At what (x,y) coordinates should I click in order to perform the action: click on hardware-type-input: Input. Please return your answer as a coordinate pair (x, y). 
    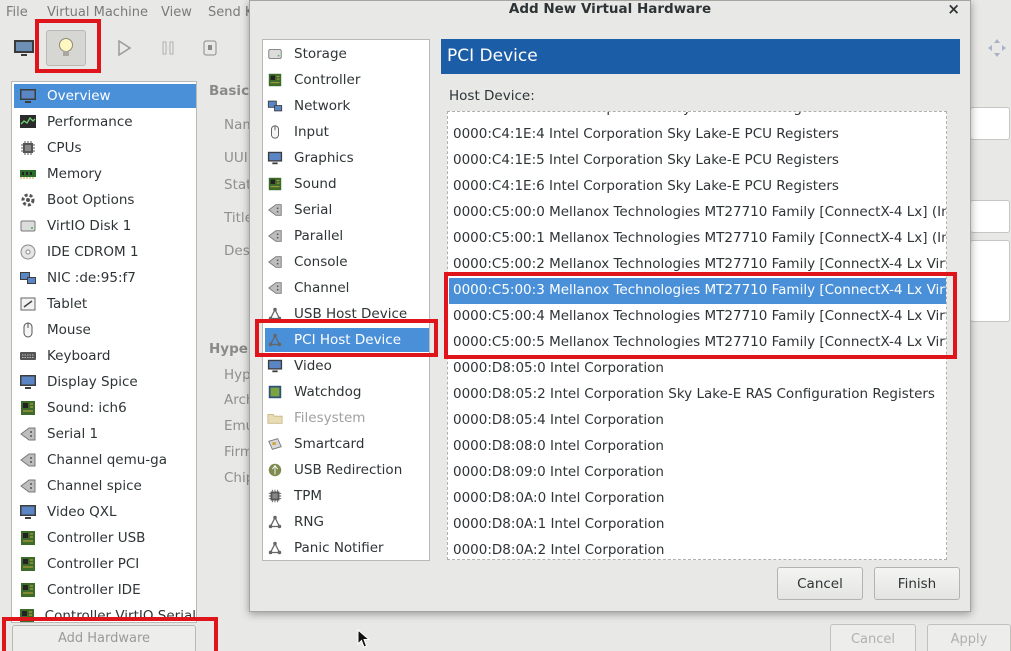
    Looking at the image, I should click on (347, 132).